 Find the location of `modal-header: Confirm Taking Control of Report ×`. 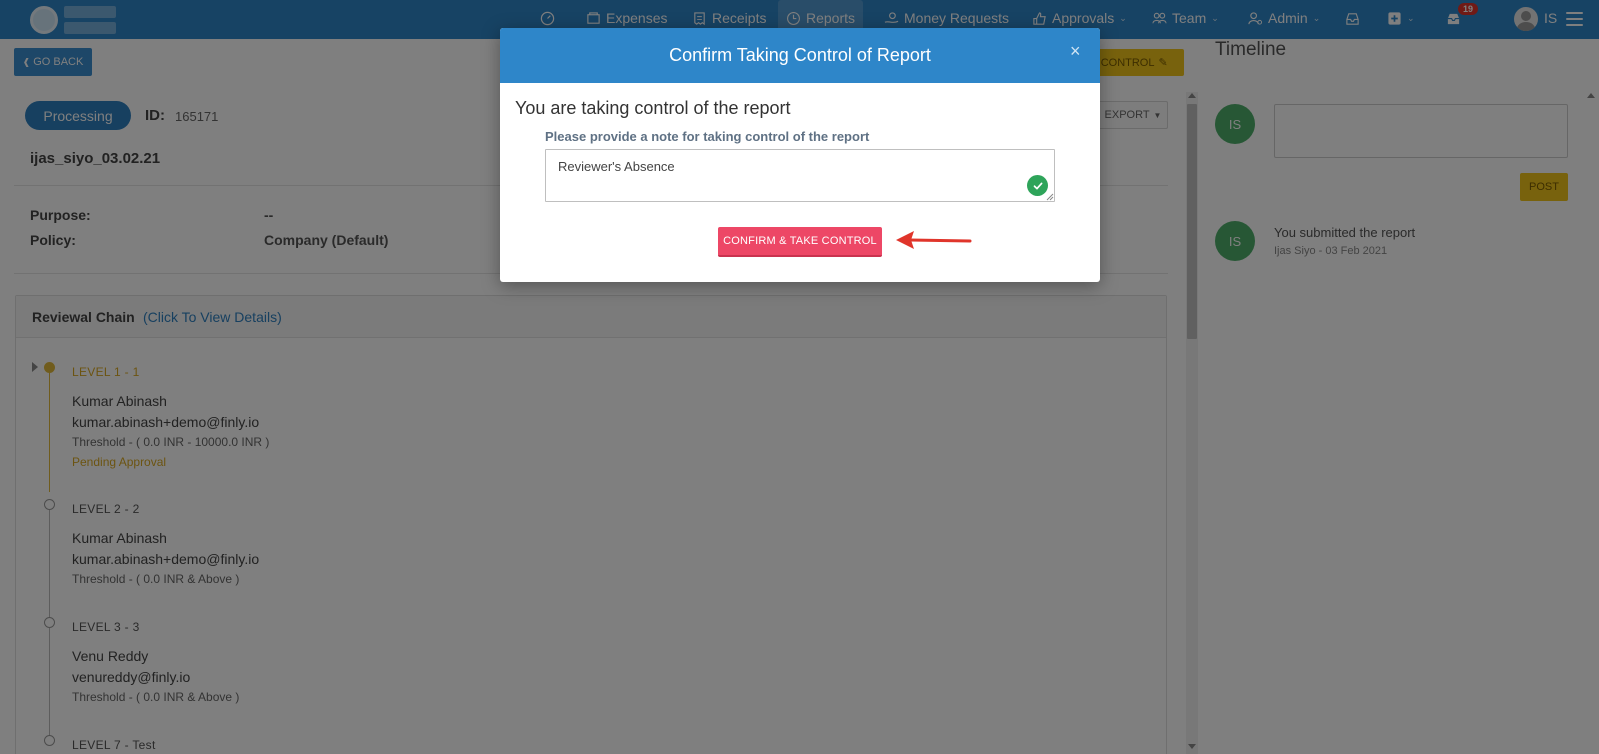

modal-header: Confirm Taking Control of Report × is located at coordinates (800, 55).